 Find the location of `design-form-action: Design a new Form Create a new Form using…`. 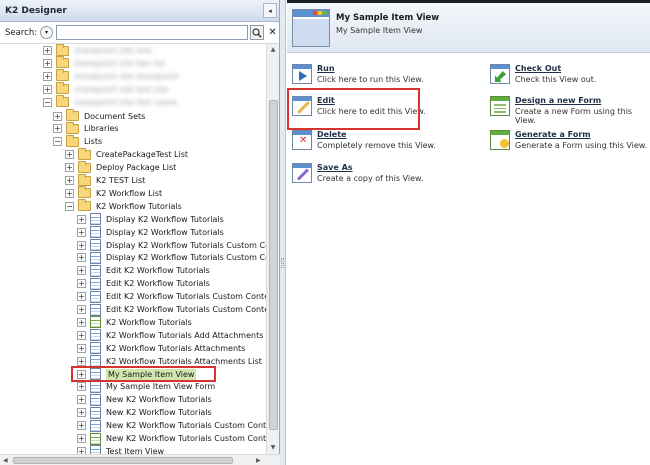

design-form-action: Design a new Form Create a new Form using… is located at coordinates (570, 110).